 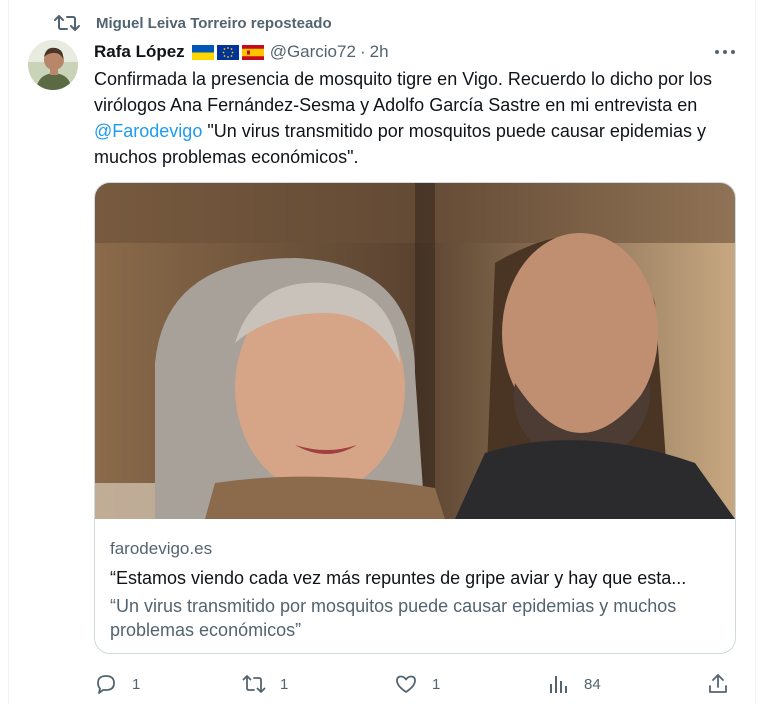 I want to click on more-dots-icon, so click(x=725, y=52).